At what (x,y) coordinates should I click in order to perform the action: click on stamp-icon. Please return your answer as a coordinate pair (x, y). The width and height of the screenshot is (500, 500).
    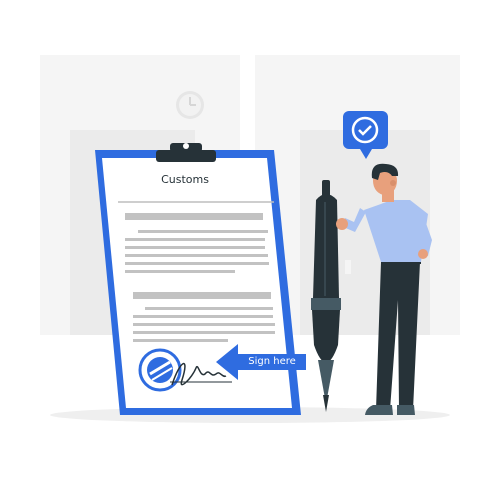
    Looking at the image, I should click on (160, 370).